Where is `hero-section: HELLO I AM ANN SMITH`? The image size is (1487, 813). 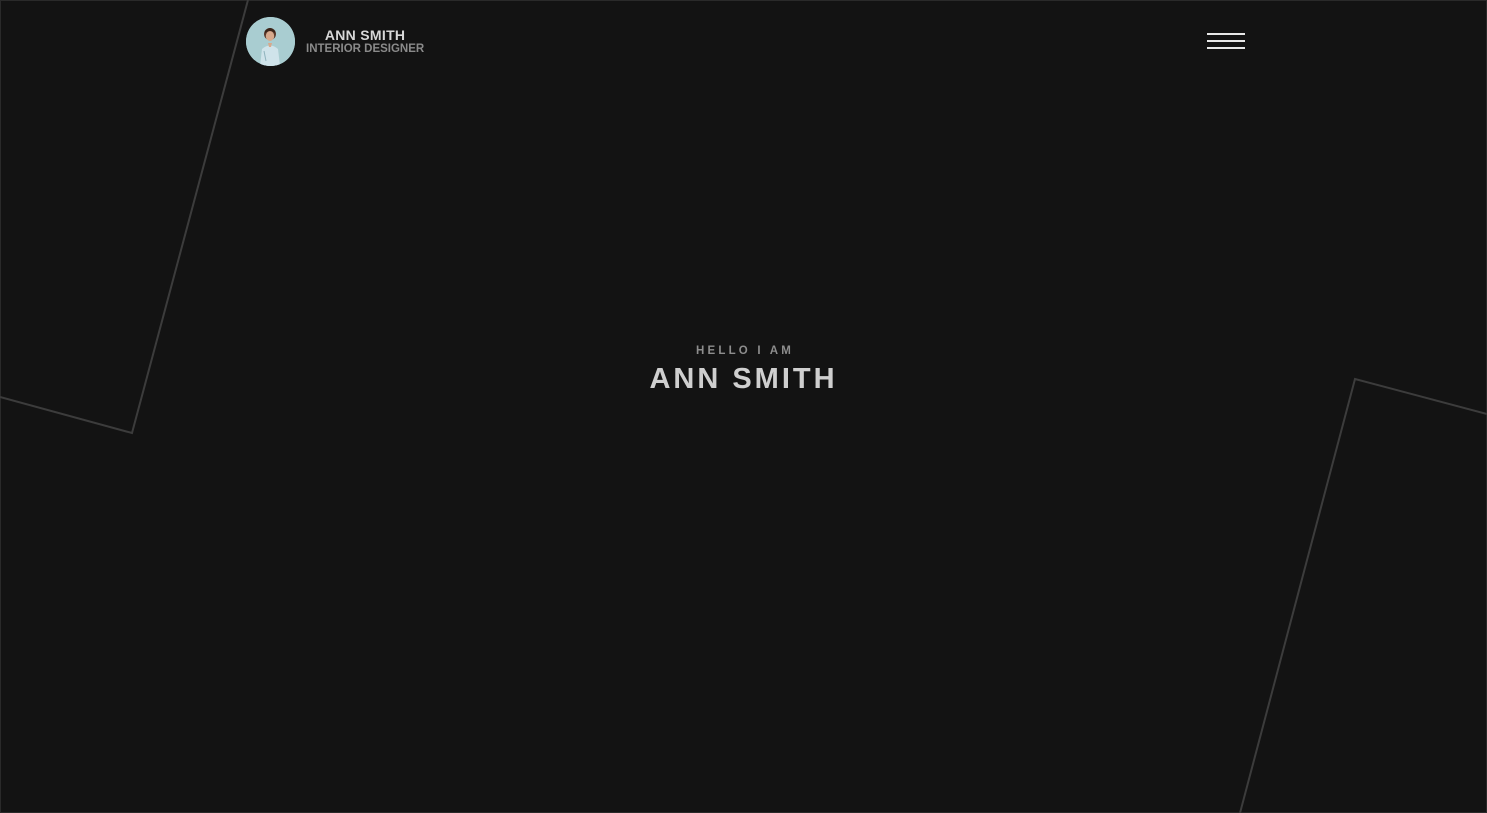
hero-section: HELLO I AM ANN SMITH is located at coordinates (743, 370).